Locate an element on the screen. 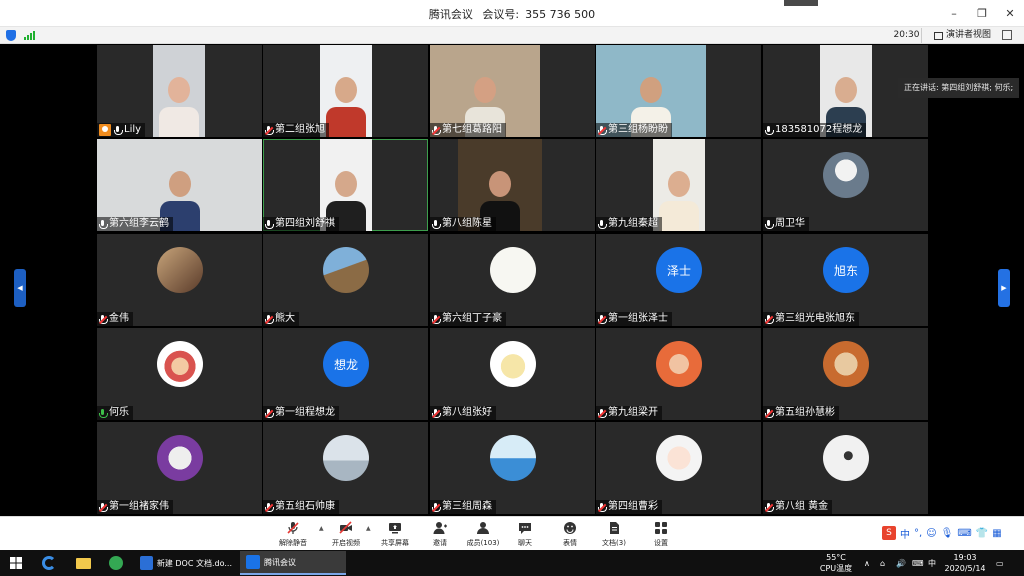  documents-button: 文档(3) is located at coordinates (614, 534).